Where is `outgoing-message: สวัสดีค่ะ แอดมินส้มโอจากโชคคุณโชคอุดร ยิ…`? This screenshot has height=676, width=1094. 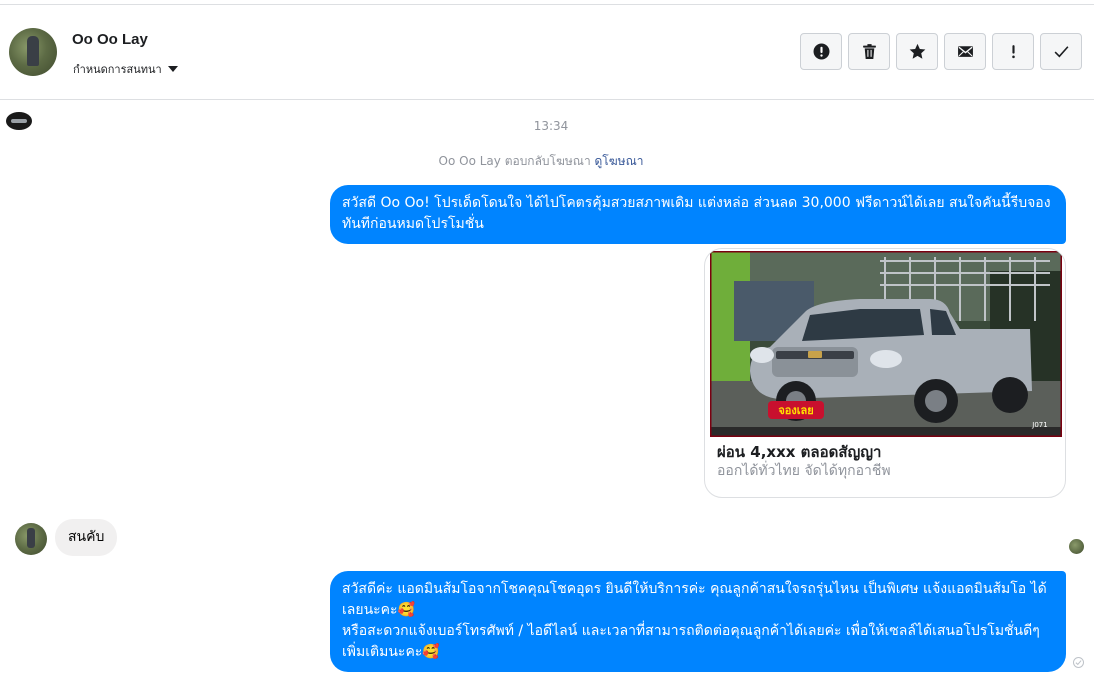
outgoing-message: สวัสดีค่ะ แอดมินส้มโอจากโชคคุณโชคอุดร ยิ… is located at coordinates (698, 621).